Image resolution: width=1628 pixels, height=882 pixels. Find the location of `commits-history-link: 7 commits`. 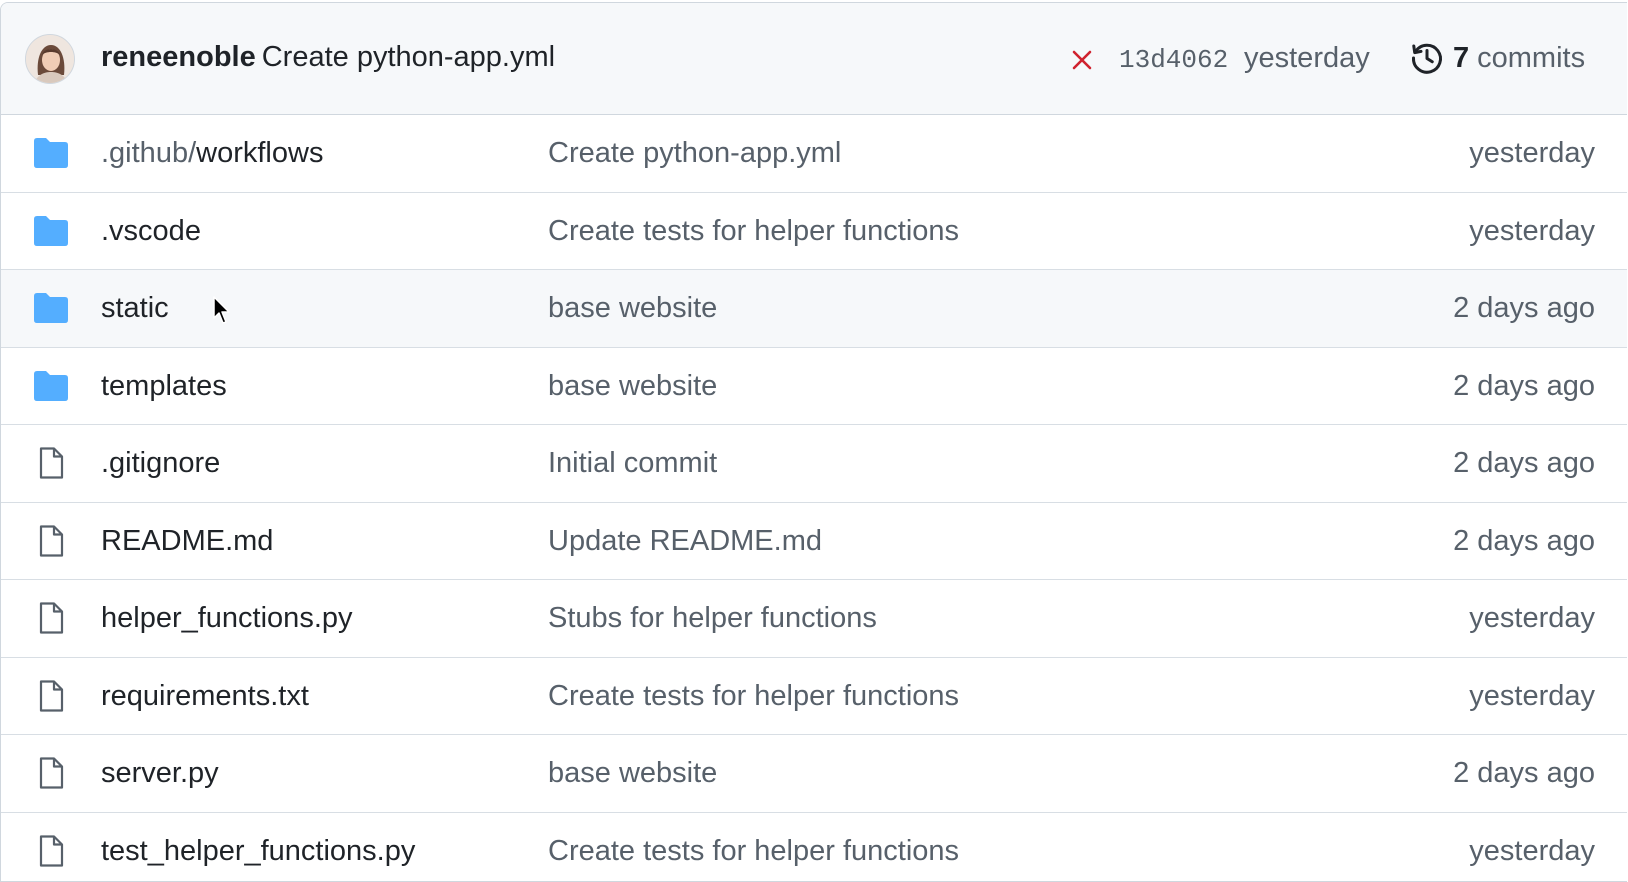

commits-history-link: 7 commits is located at coordinates (1497, 58).